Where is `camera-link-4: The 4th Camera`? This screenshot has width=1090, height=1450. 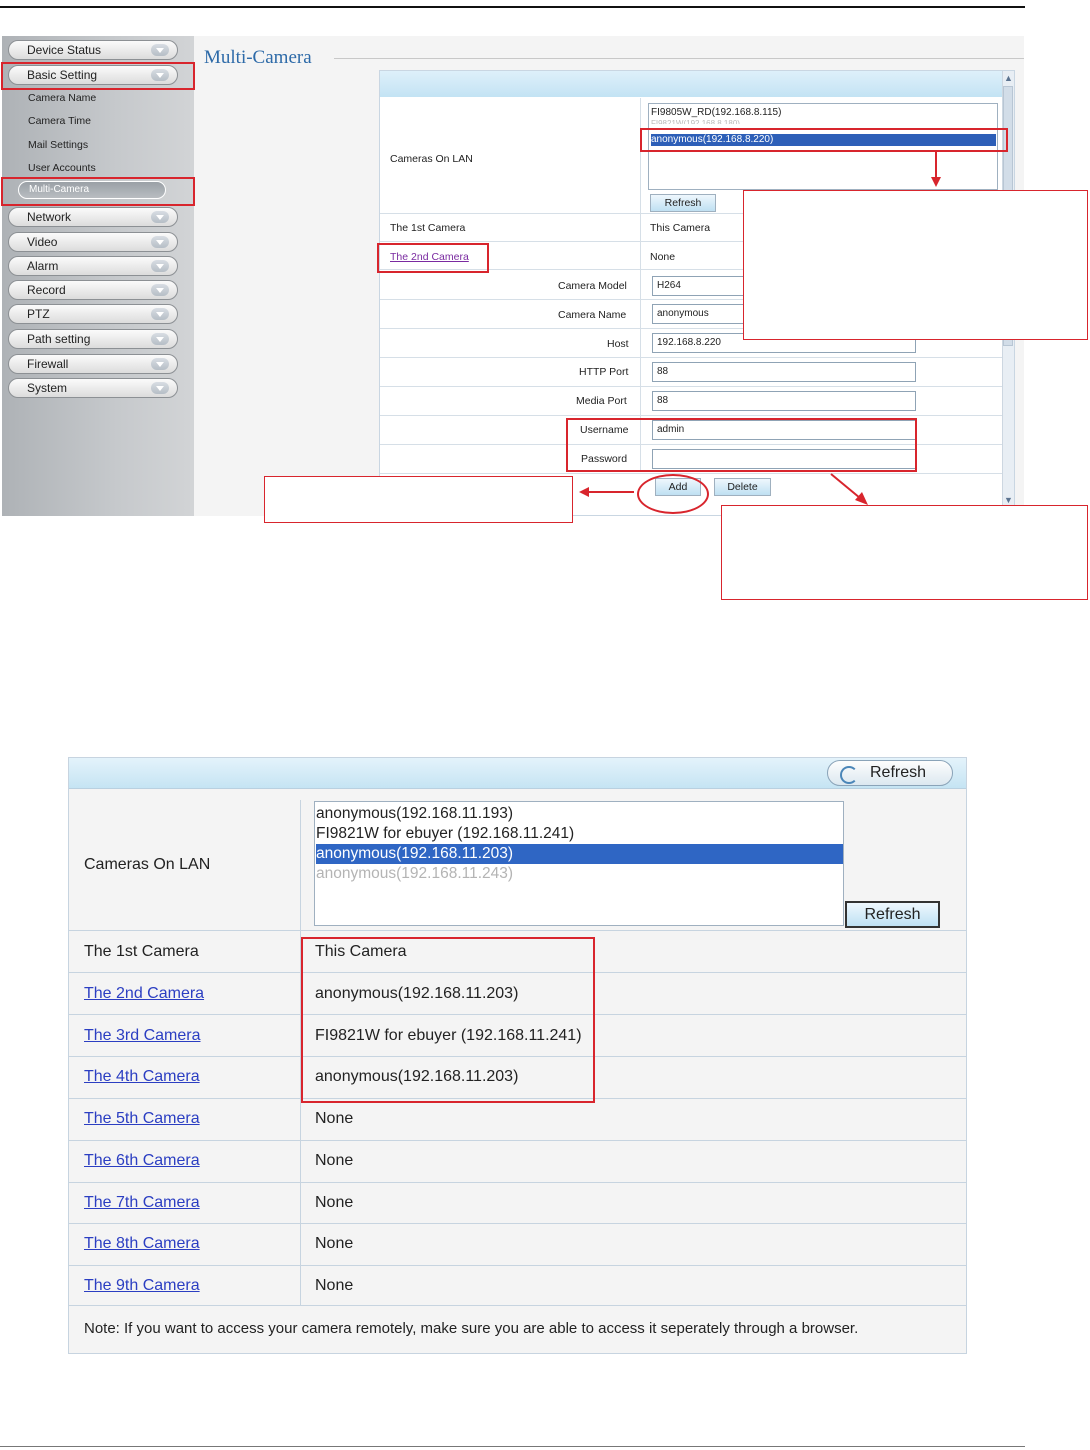 camera-link-4: The 4th Camera is located at coordinates (142, 1077).